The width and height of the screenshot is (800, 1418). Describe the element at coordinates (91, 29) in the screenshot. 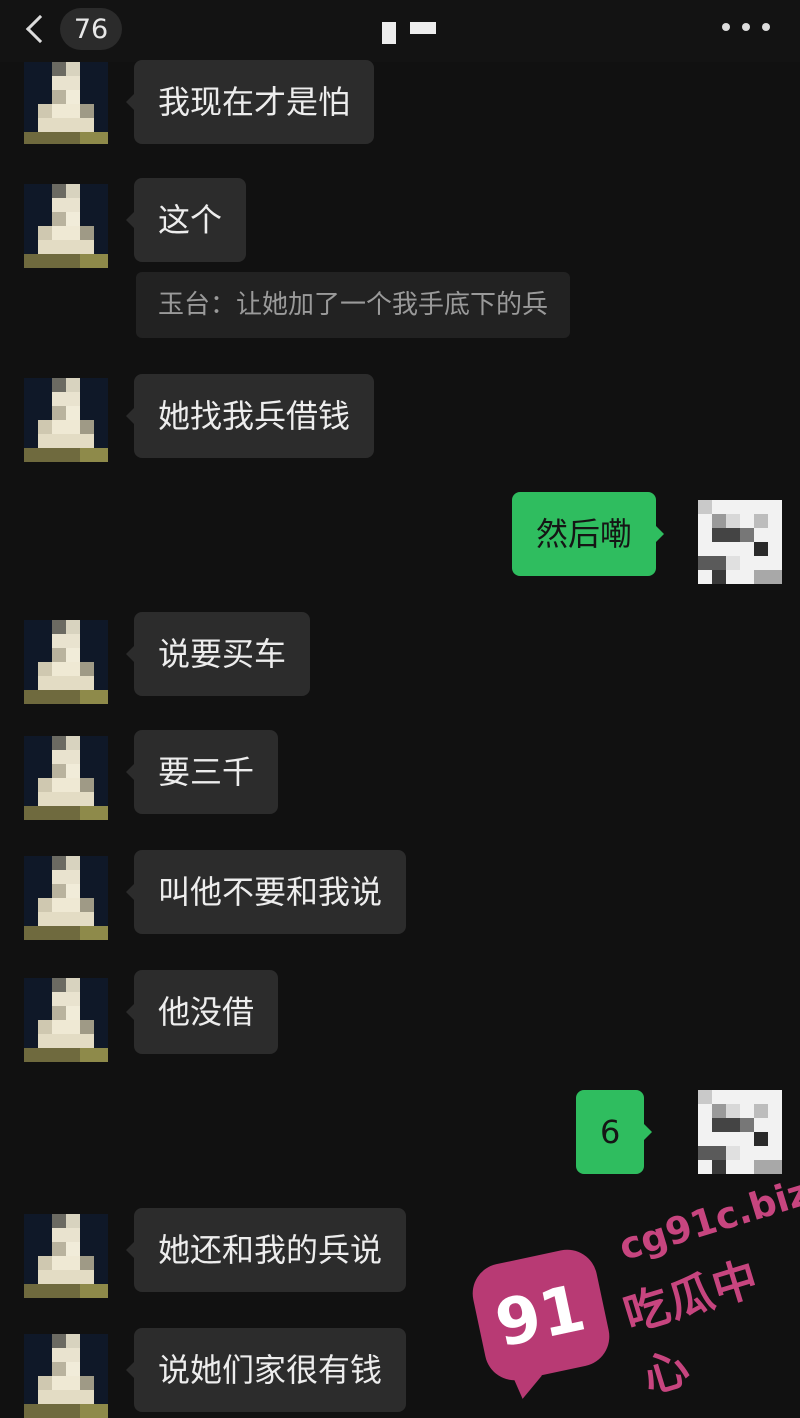

I see `unread-count-badge: 76` at that location.